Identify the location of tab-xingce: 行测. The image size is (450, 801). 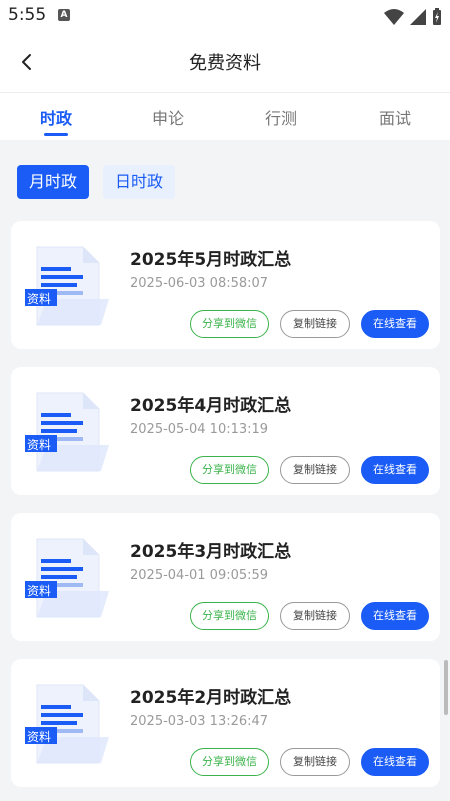
(281, 117).